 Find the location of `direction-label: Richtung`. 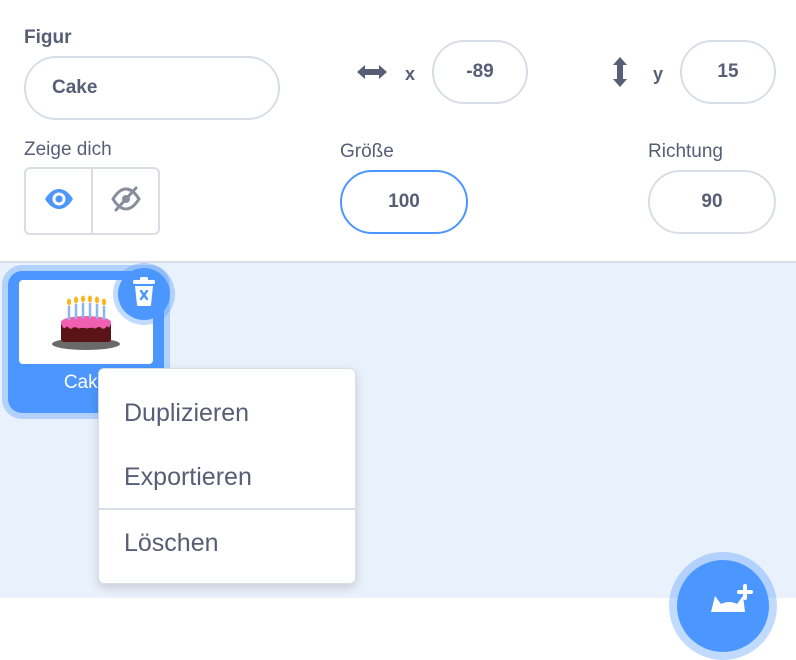

direction-label: Richtung is located at coordinates (685, 151).